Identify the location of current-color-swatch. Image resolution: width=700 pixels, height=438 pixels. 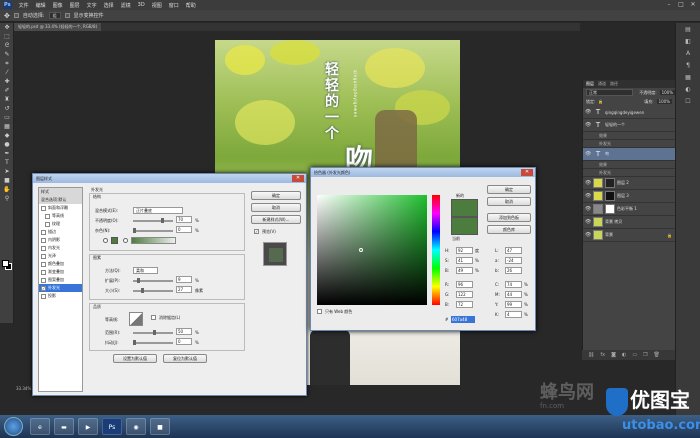
(464, 226).